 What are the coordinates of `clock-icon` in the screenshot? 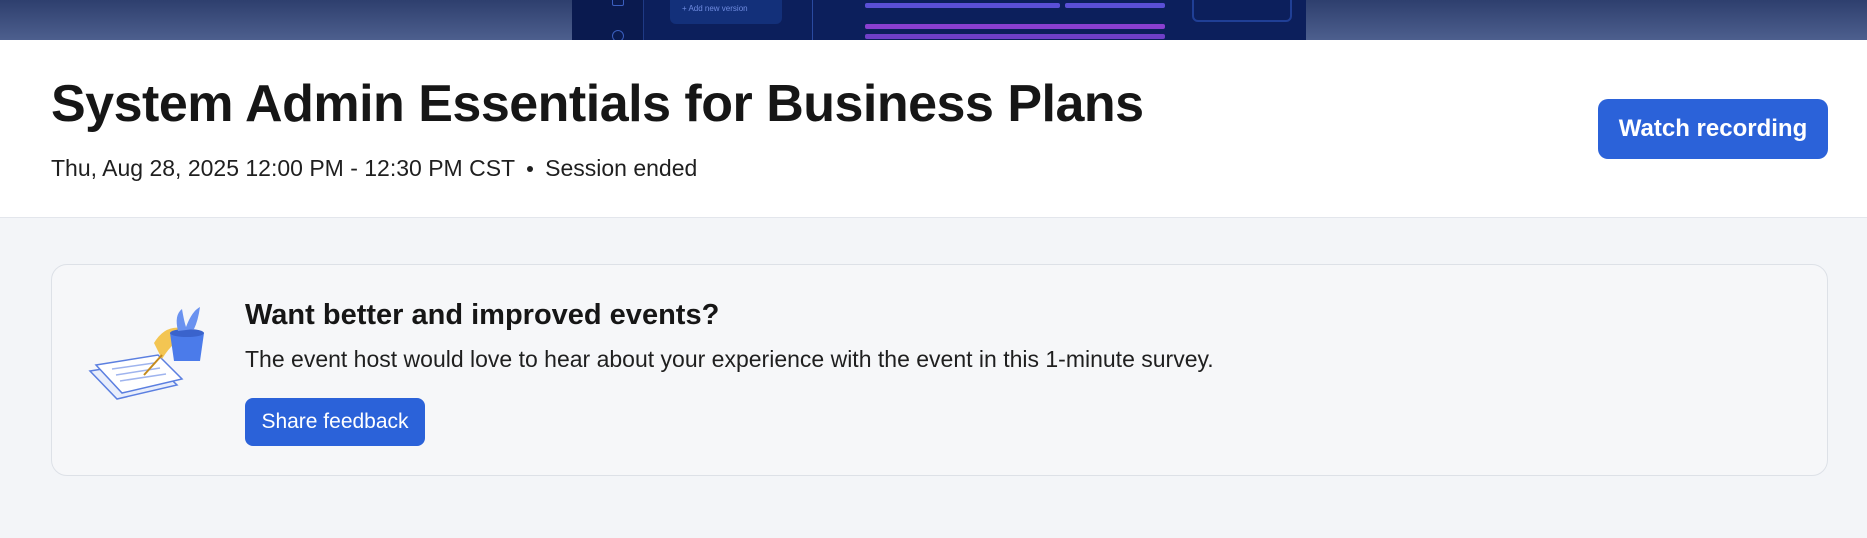 It's located at (618, 35).